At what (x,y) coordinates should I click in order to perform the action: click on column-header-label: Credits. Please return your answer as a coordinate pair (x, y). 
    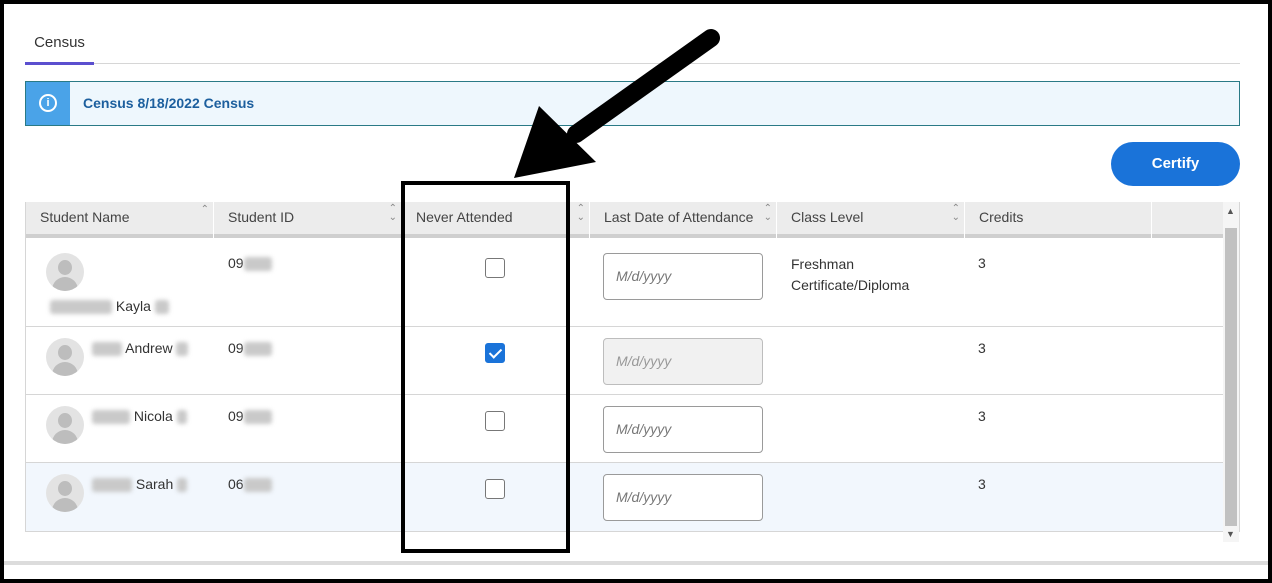
    Looking at the image, I should click on (1001, 217).